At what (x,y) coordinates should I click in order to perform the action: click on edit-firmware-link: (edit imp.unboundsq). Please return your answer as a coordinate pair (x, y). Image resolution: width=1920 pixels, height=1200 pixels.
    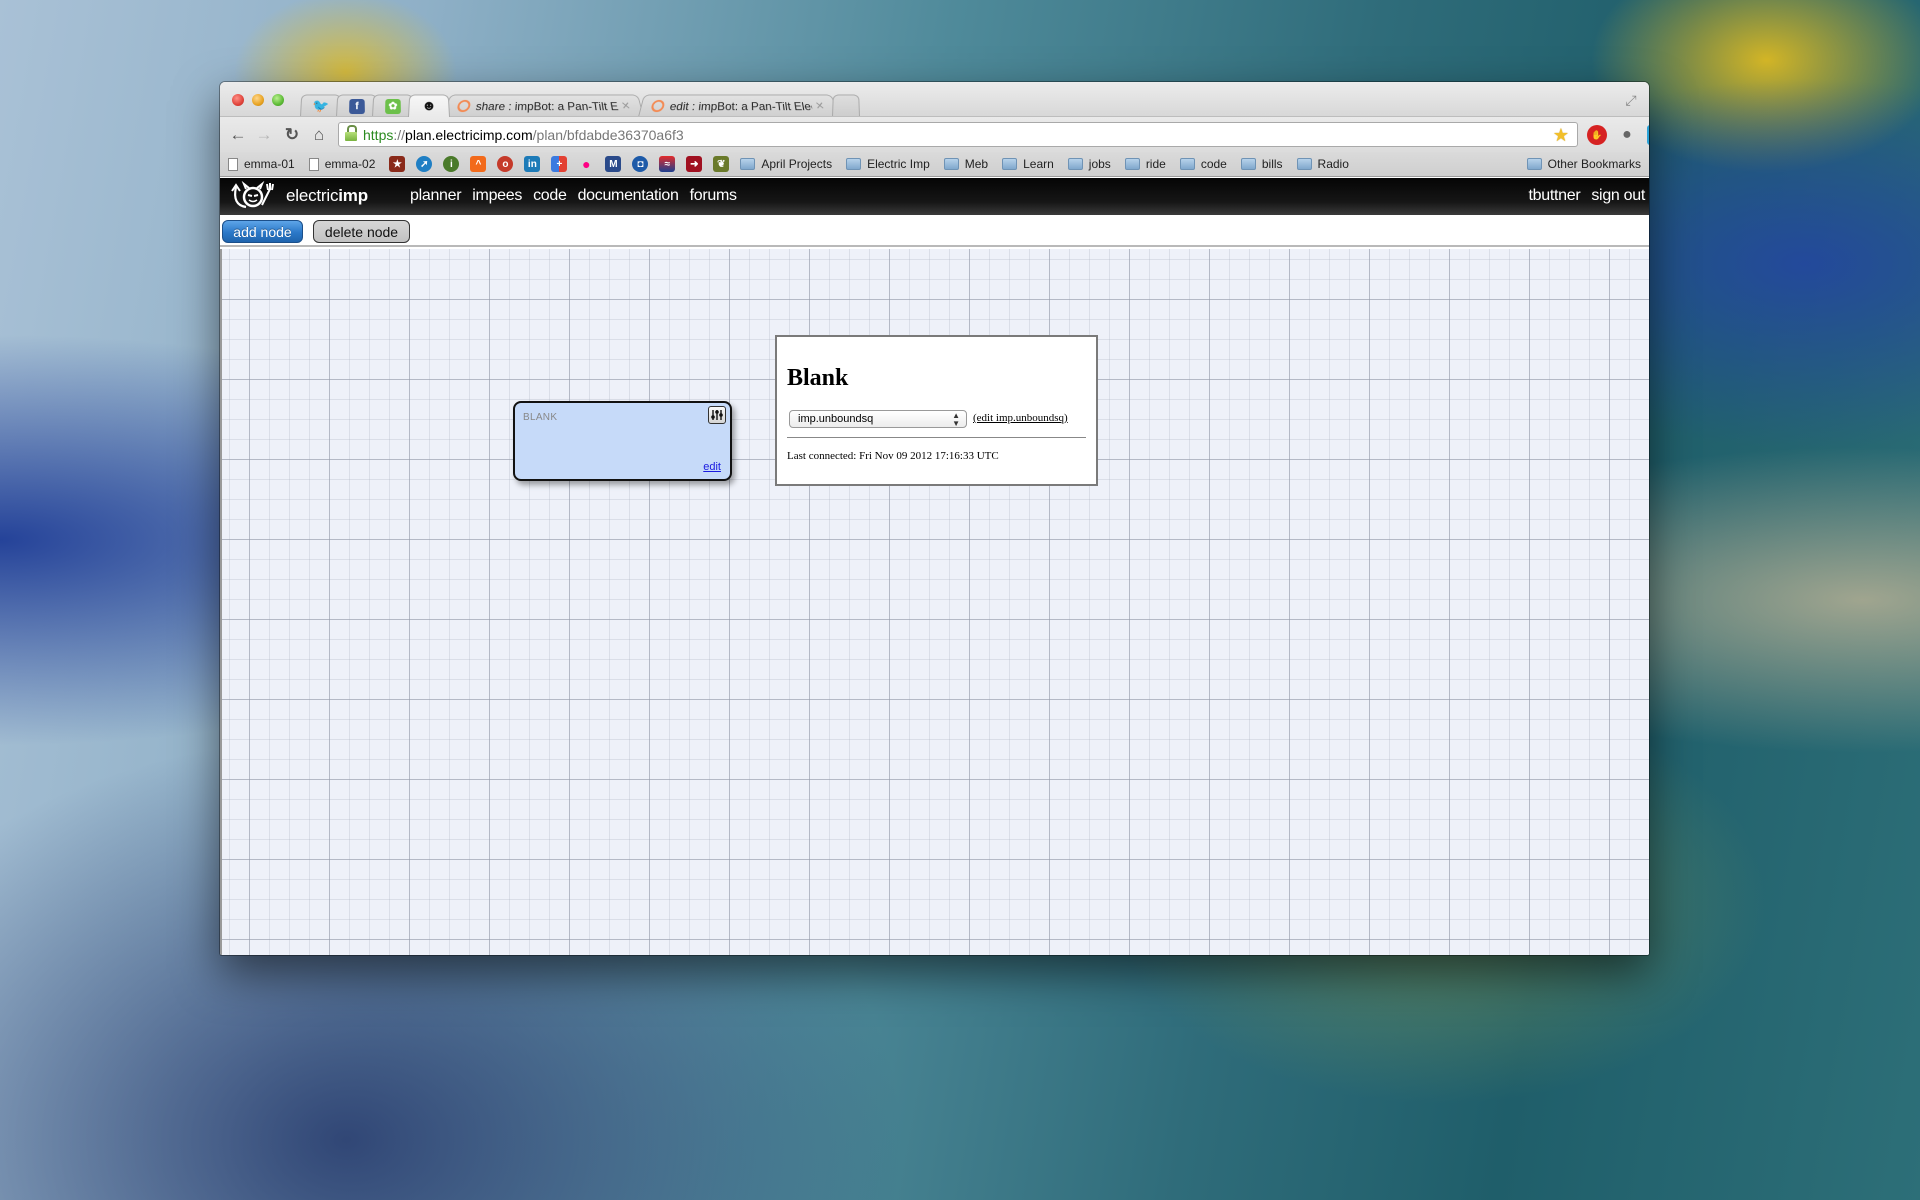
    Looking at the image, I should click on (1020, 418).